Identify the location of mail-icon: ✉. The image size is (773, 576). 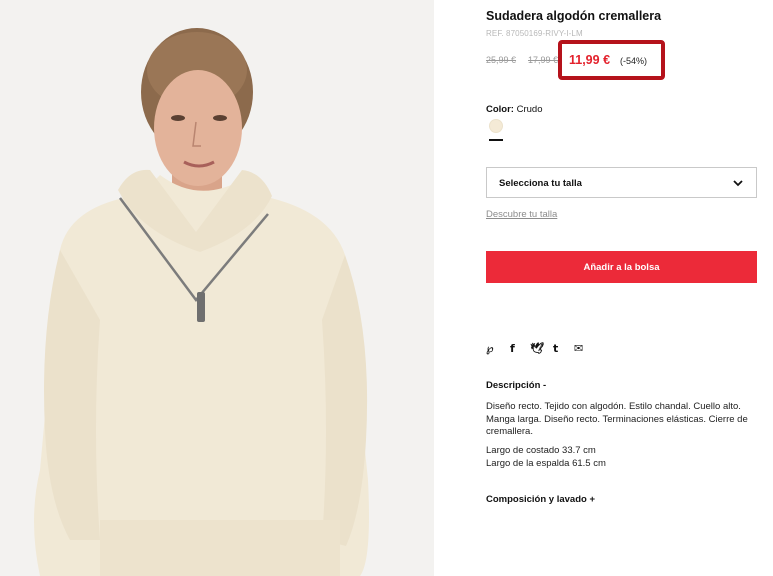
(578, 349).